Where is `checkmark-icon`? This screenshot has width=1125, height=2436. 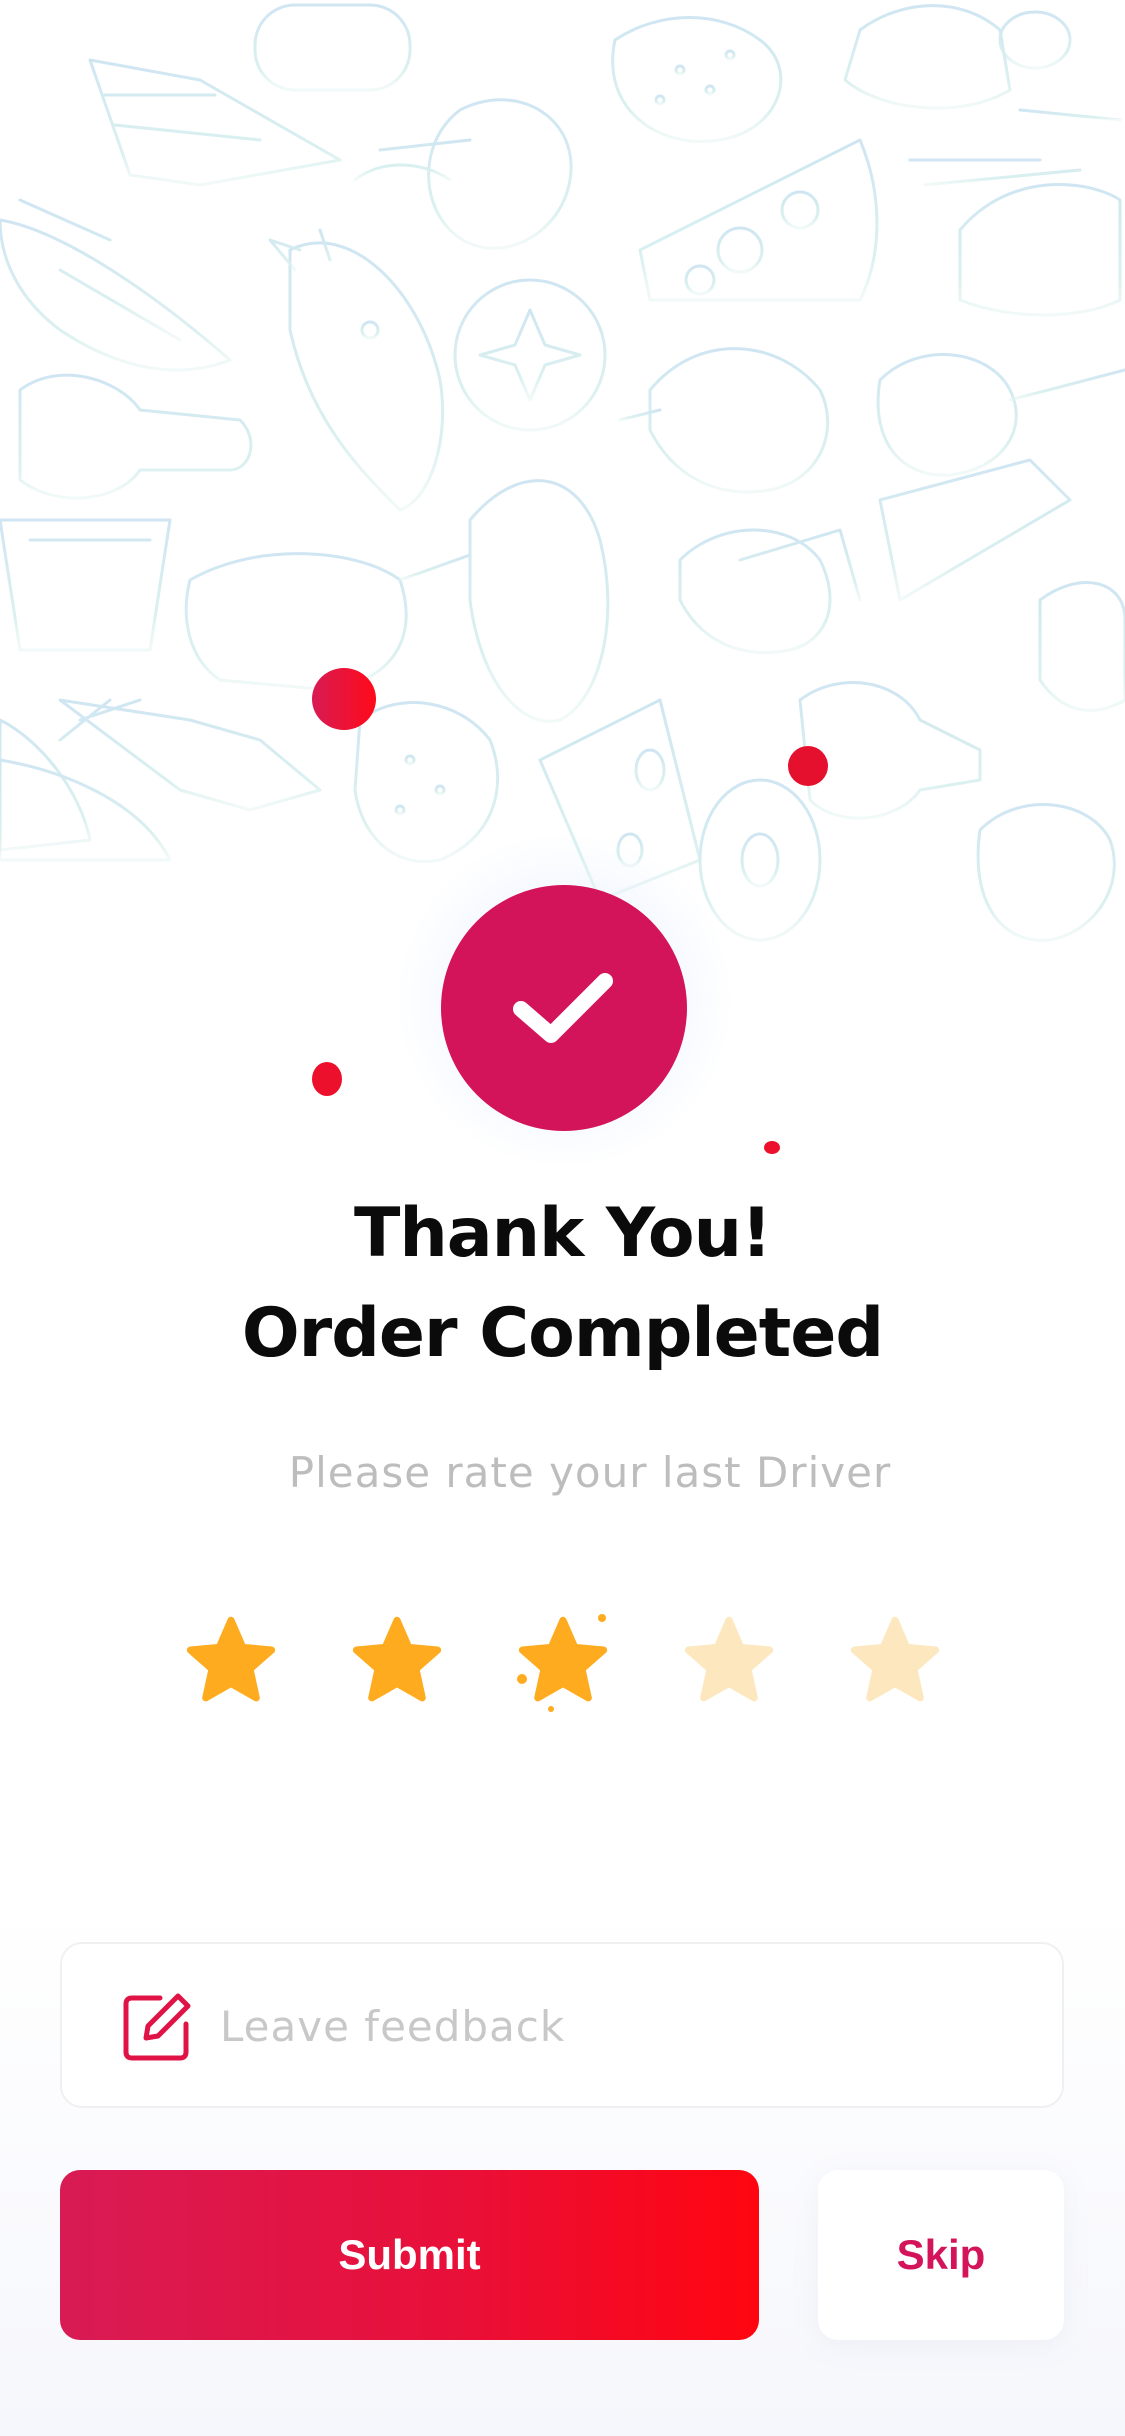 checkmark-icon is located at coordinates (563, 1008).